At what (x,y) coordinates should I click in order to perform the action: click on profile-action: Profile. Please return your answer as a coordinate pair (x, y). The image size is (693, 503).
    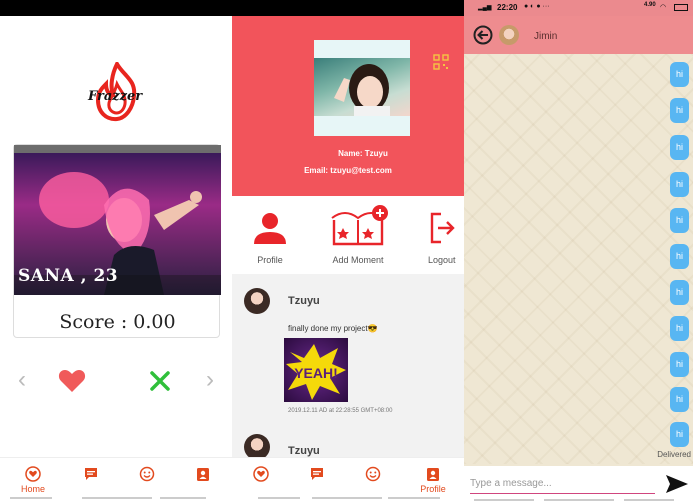
    Looking at the image, I should click on (270, 237).